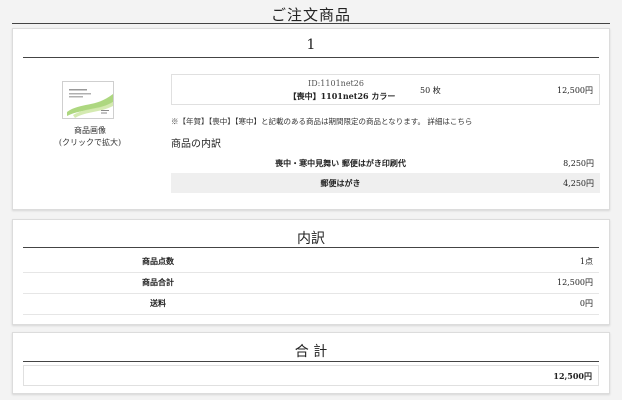 The width and height of the screenshot is (622, 400). Describe the element at coordinates (311, 375) in the screenshot. I see `total-amount: 12,500円` at that location.